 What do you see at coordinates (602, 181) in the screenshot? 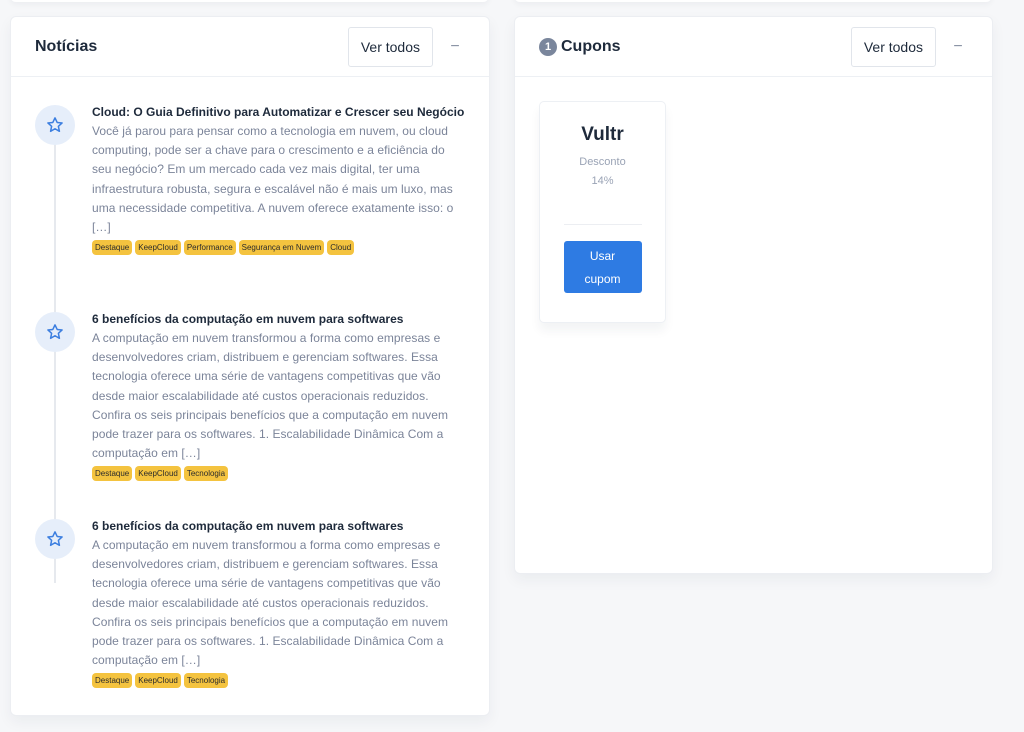
I see `coupon-discount-value: 14%` at bounding box center [602, 181].